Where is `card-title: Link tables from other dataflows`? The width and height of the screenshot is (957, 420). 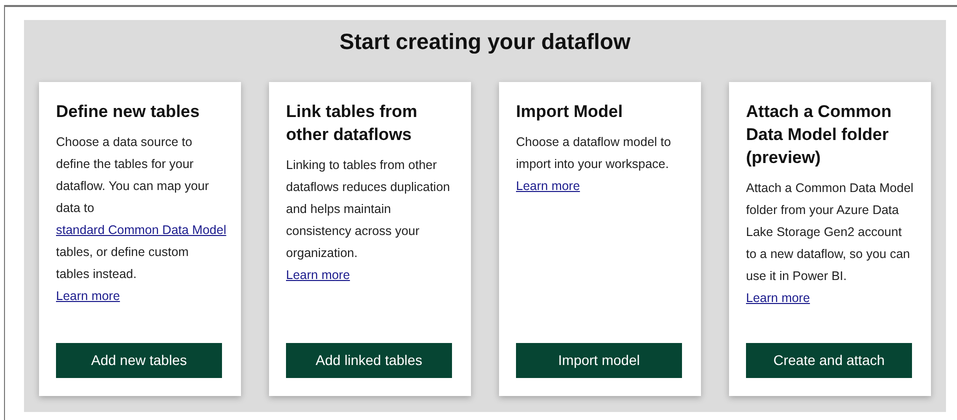 card-title: Link tables from other dataflows is located at coordinates (352, 123).